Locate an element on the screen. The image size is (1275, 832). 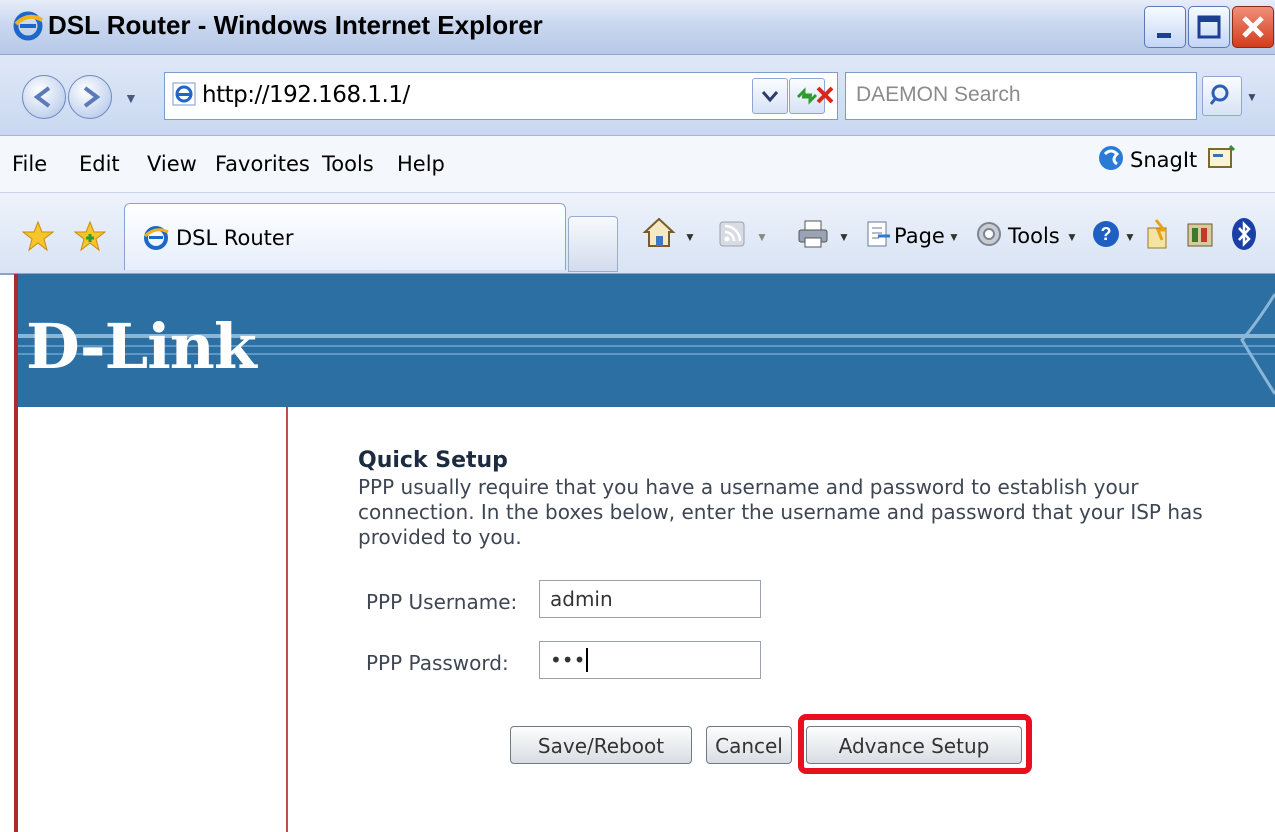
dlink-logo: D-Link is located at coordinates (141, 346).